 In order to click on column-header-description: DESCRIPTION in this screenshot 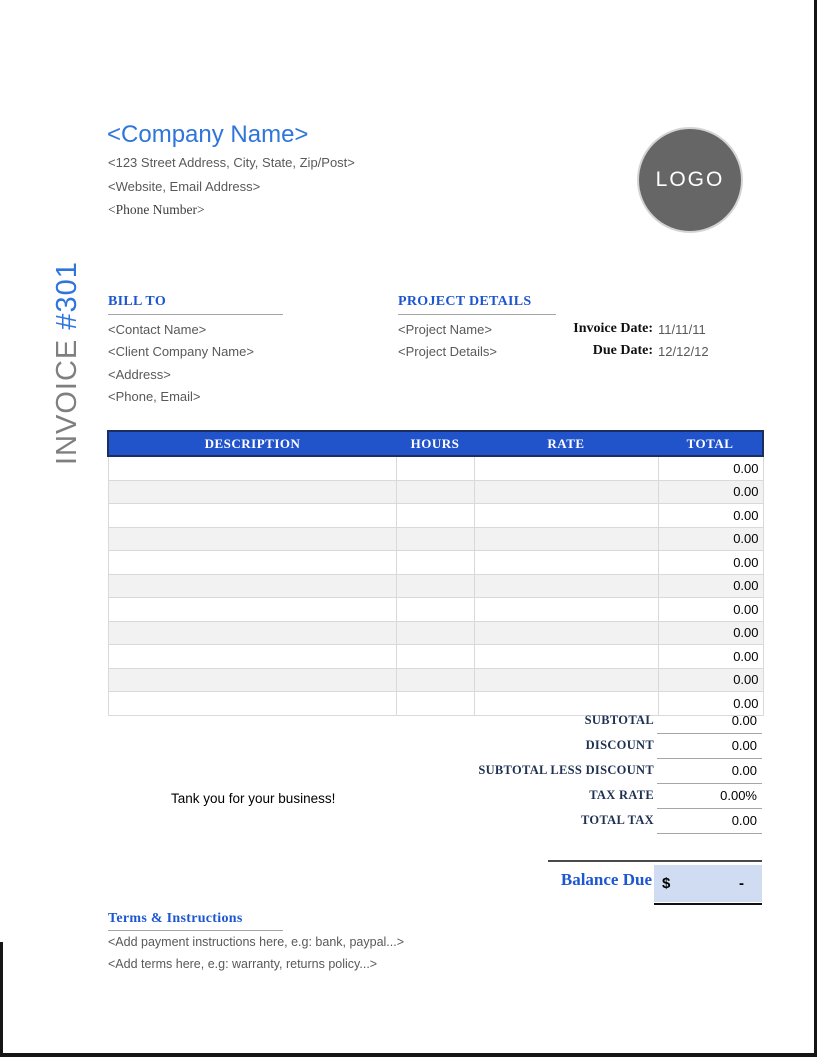, I will do `click(251, 443)`.